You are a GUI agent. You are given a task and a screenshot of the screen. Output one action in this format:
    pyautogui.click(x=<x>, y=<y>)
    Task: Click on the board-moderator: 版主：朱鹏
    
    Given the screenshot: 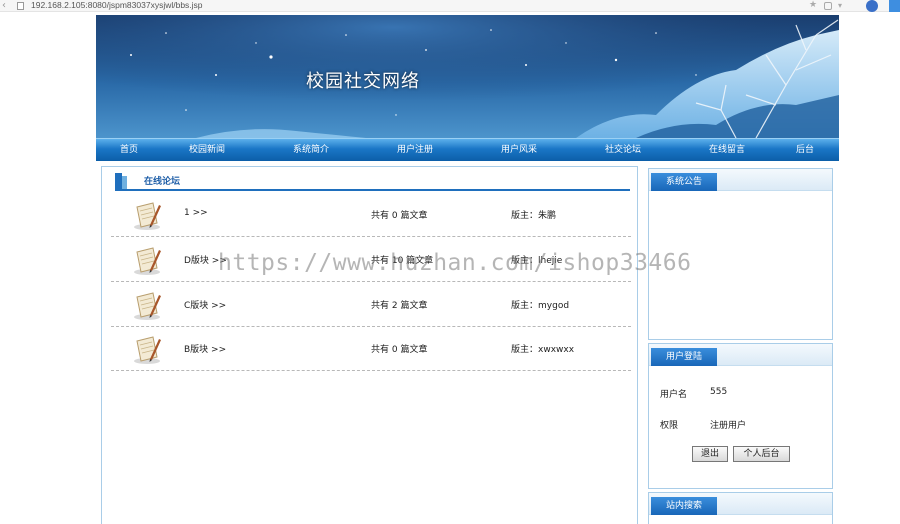 What is the action you would take?
    pyautogui.click(x=533, y=214)
    